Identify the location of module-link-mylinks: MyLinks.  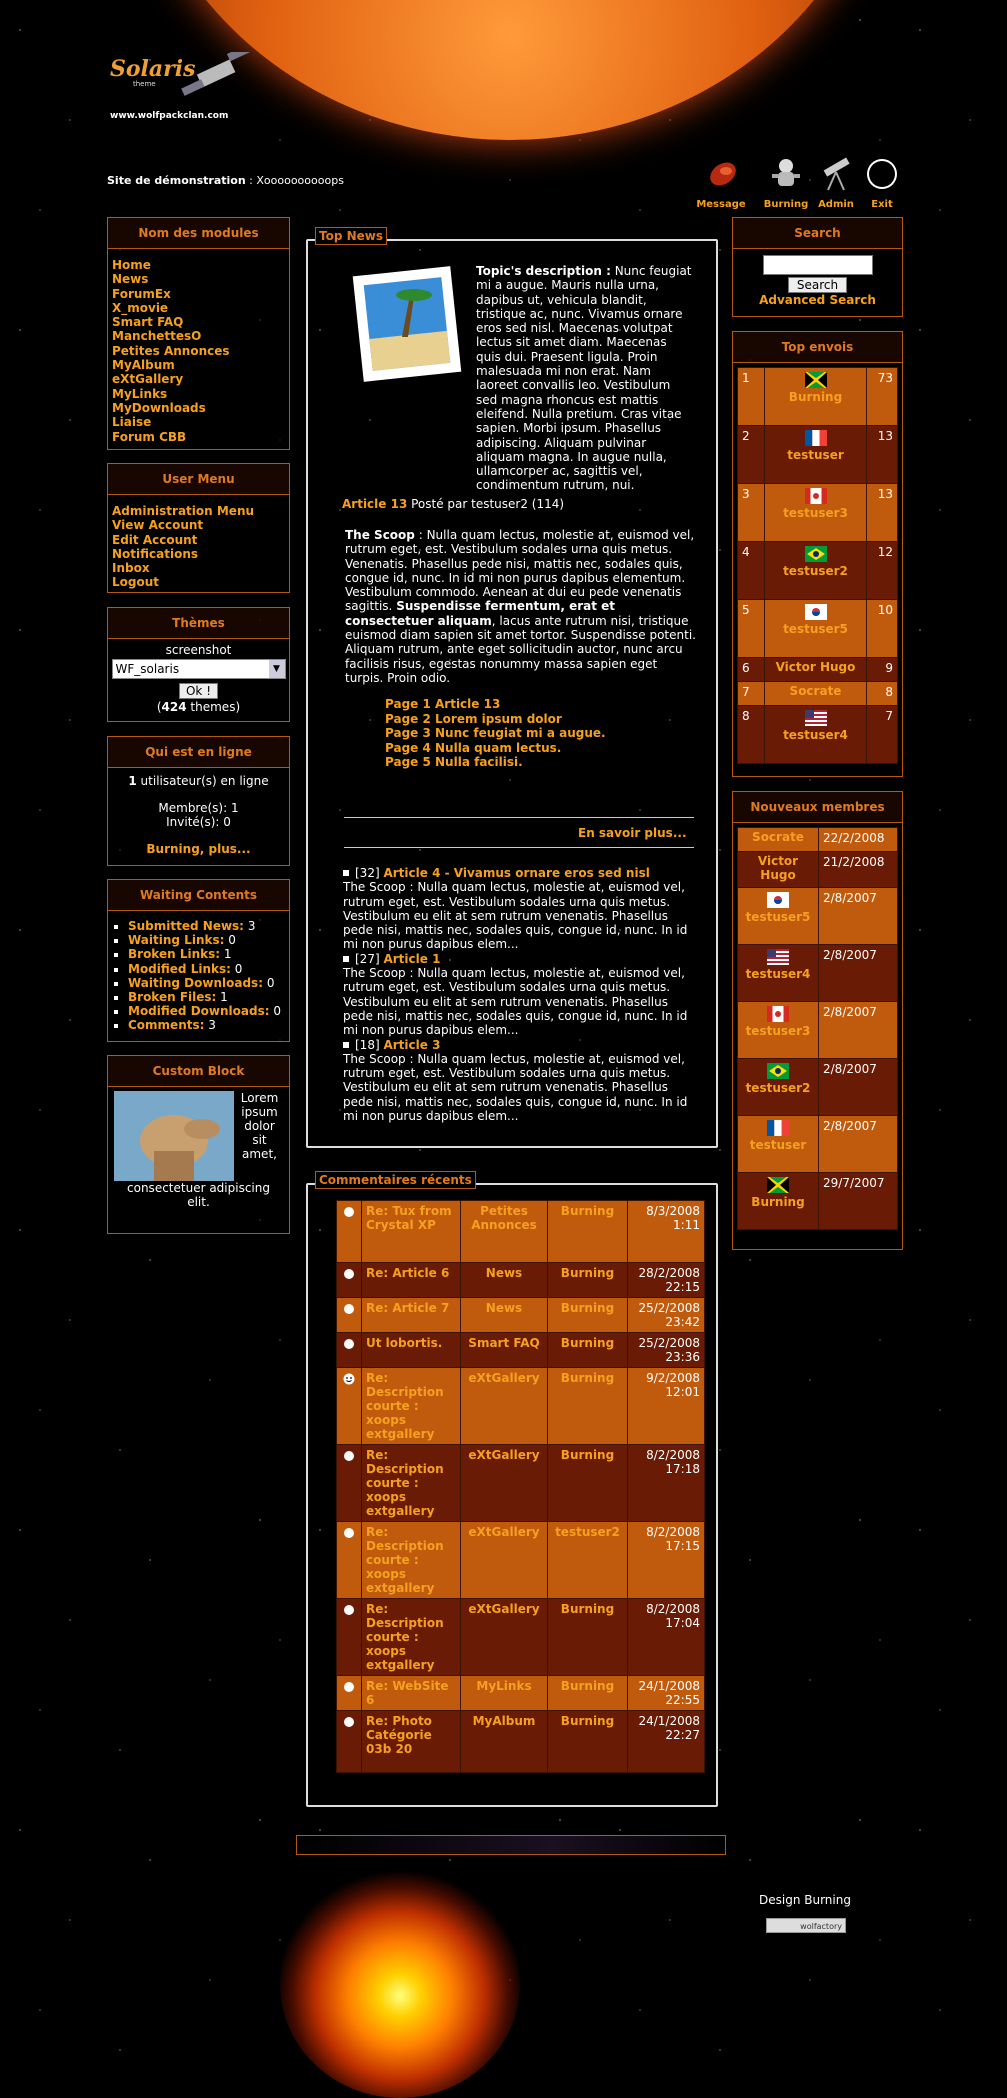
(198, 394).